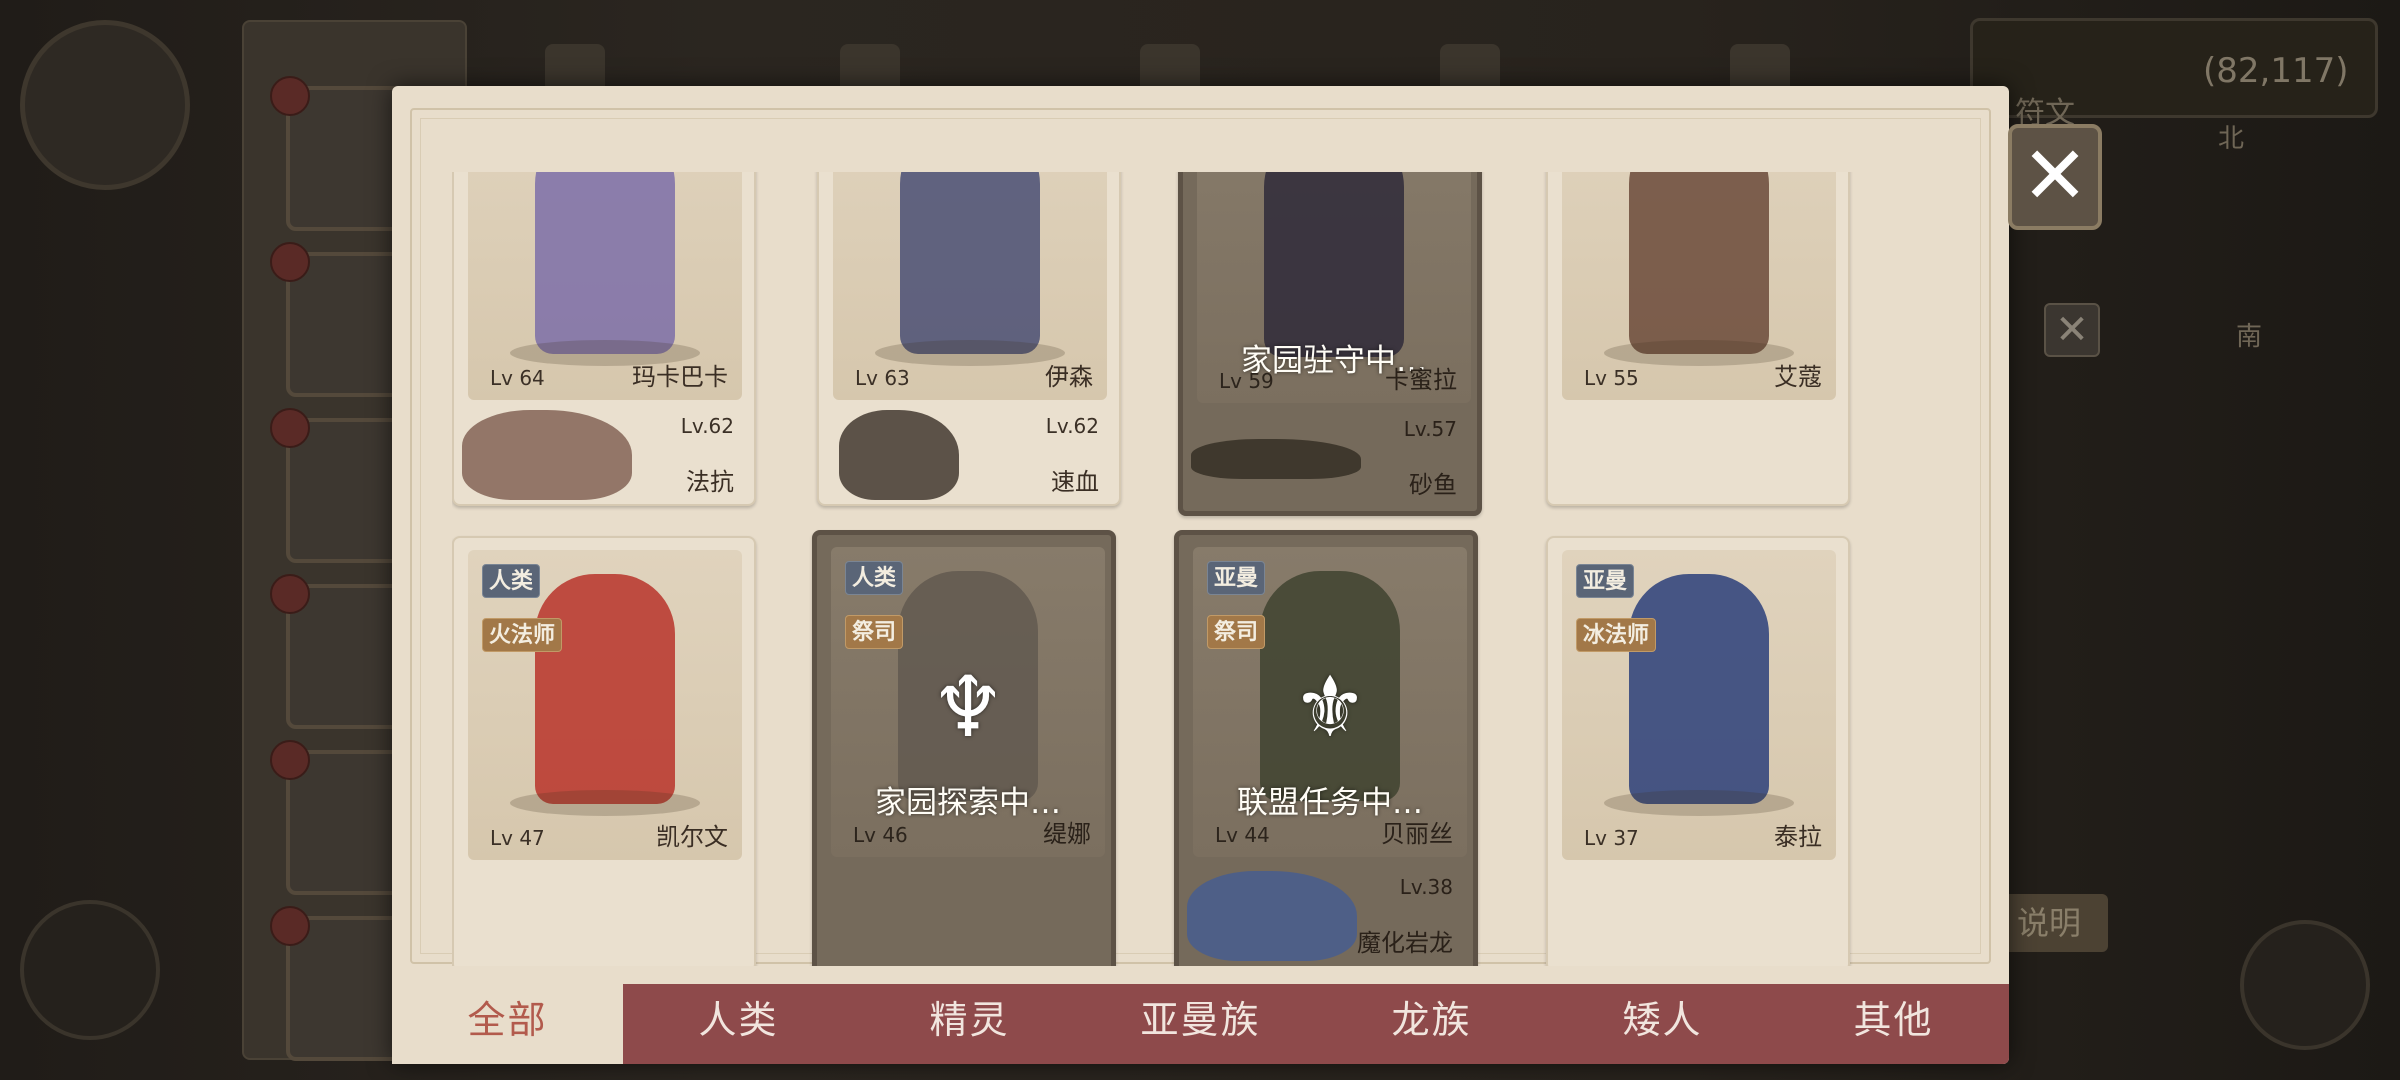  I want to click on home-icon, so click(2305, 985).